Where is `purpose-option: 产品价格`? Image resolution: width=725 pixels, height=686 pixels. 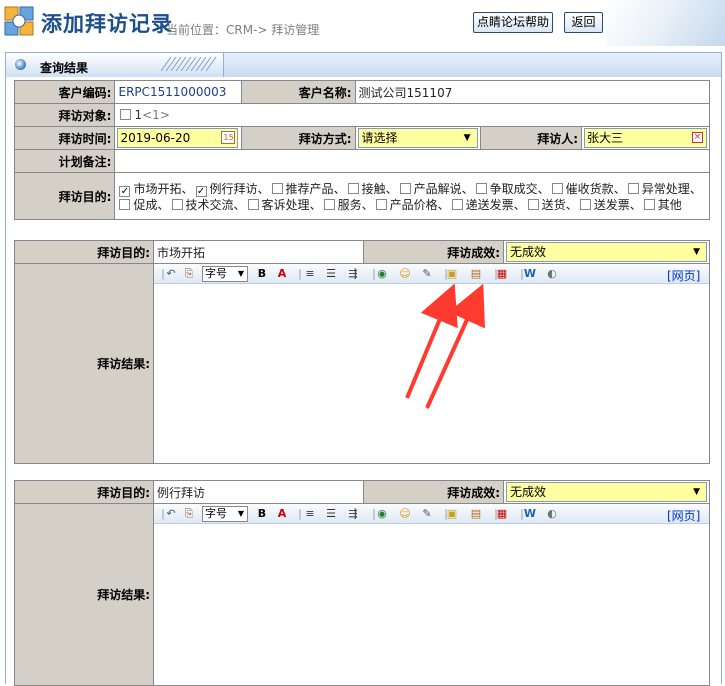 purpose-option: 产品价格 is located at coordinates (406, 205).